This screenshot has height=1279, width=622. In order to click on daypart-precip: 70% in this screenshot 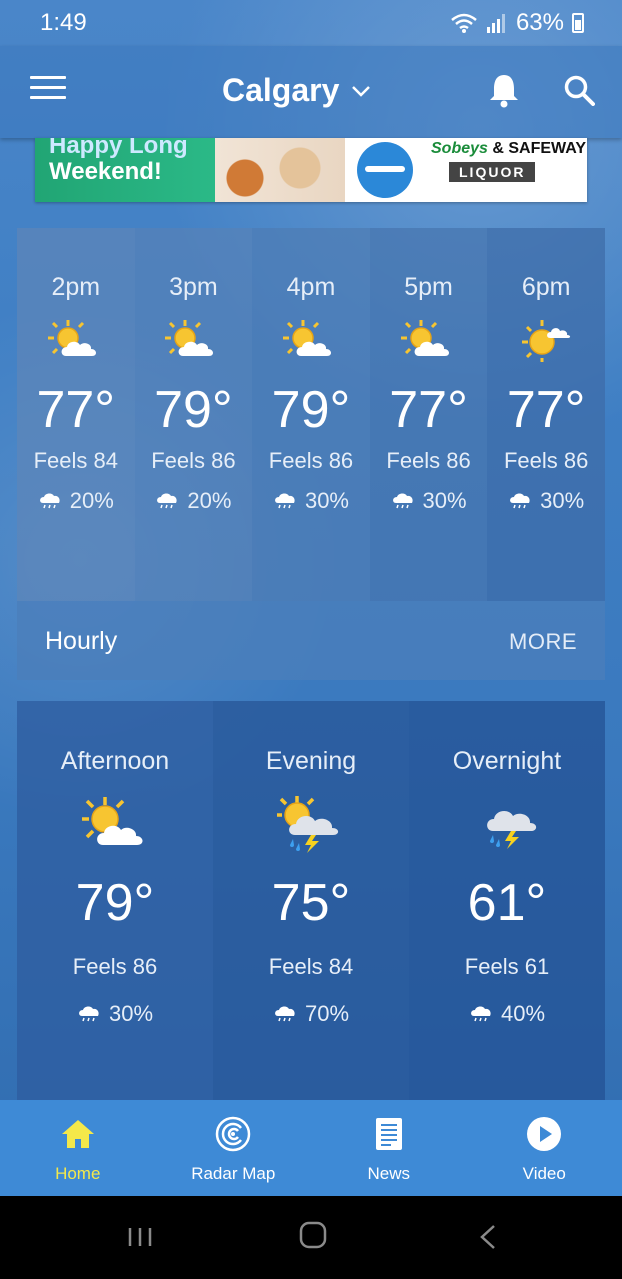, I will do `click(311, 1014)`.